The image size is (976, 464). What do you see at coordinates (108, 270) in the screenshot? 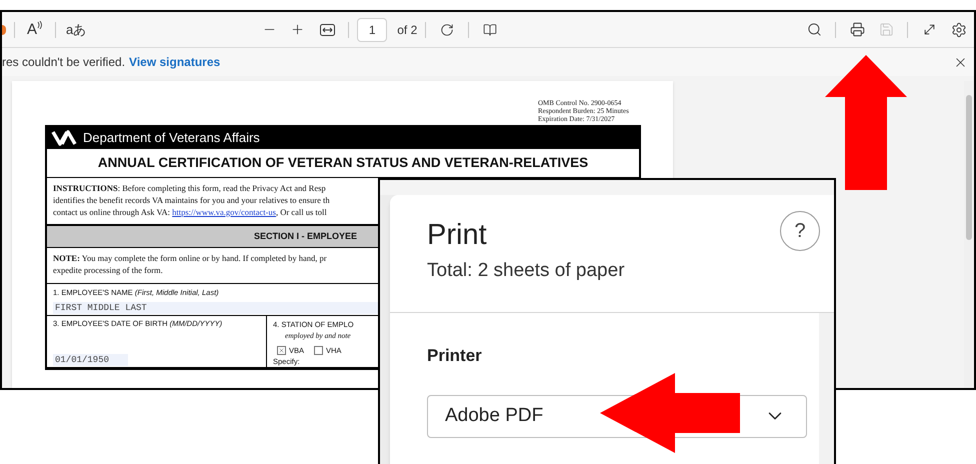
I see `note-text: expedite processing of the form.` at bounding box center [108, 270].